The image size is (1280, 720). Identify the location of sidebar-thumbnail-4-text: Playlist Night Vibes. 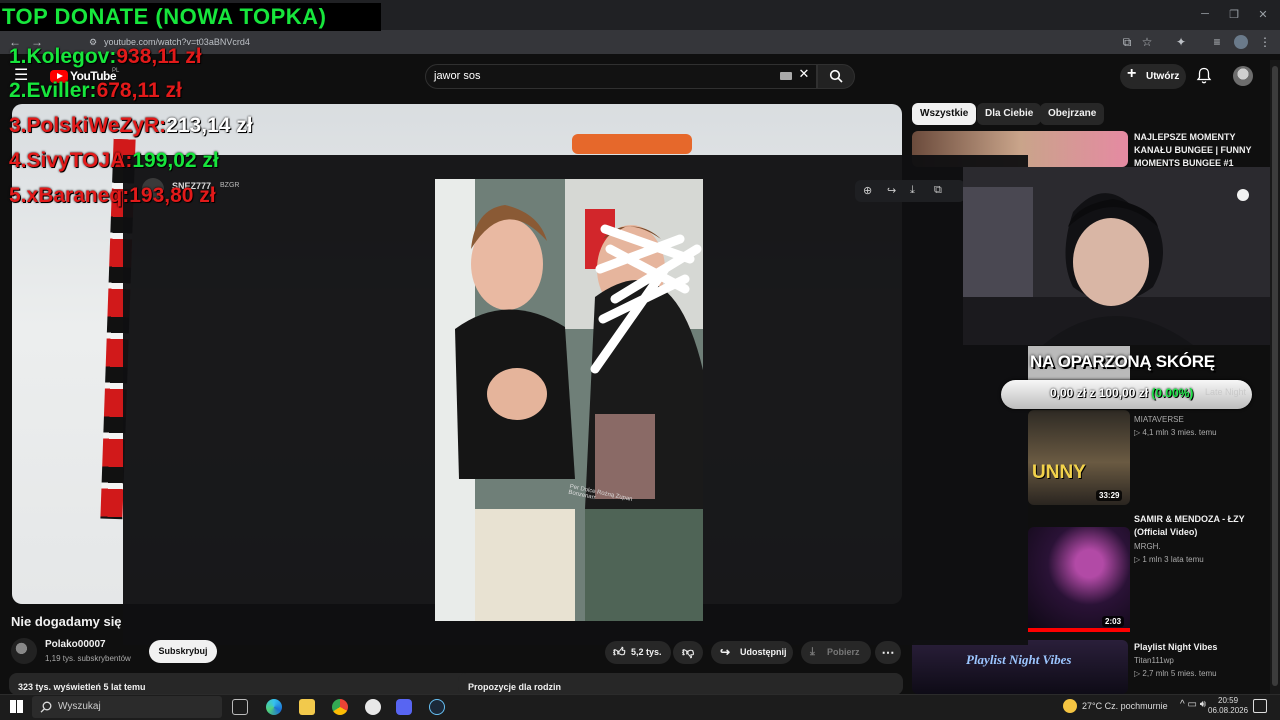
(1019, 659).